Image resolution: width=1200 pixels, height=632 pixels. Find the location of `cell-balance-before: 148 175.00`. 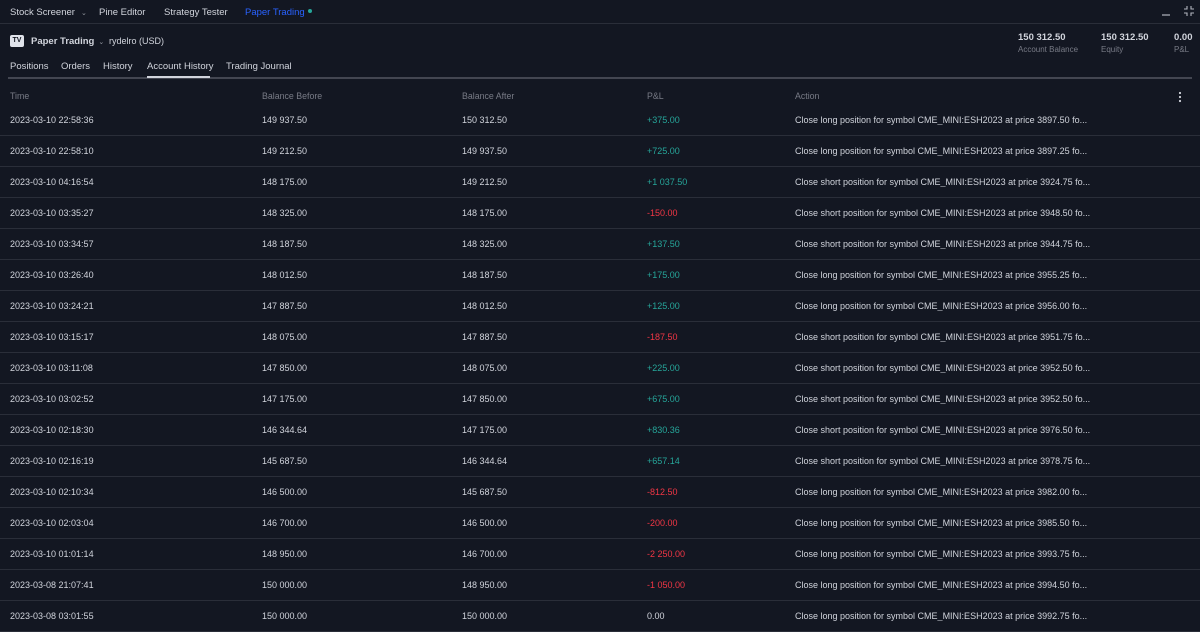

cell-balance-before: 148 175.00 is located at coordinates (285, 182).